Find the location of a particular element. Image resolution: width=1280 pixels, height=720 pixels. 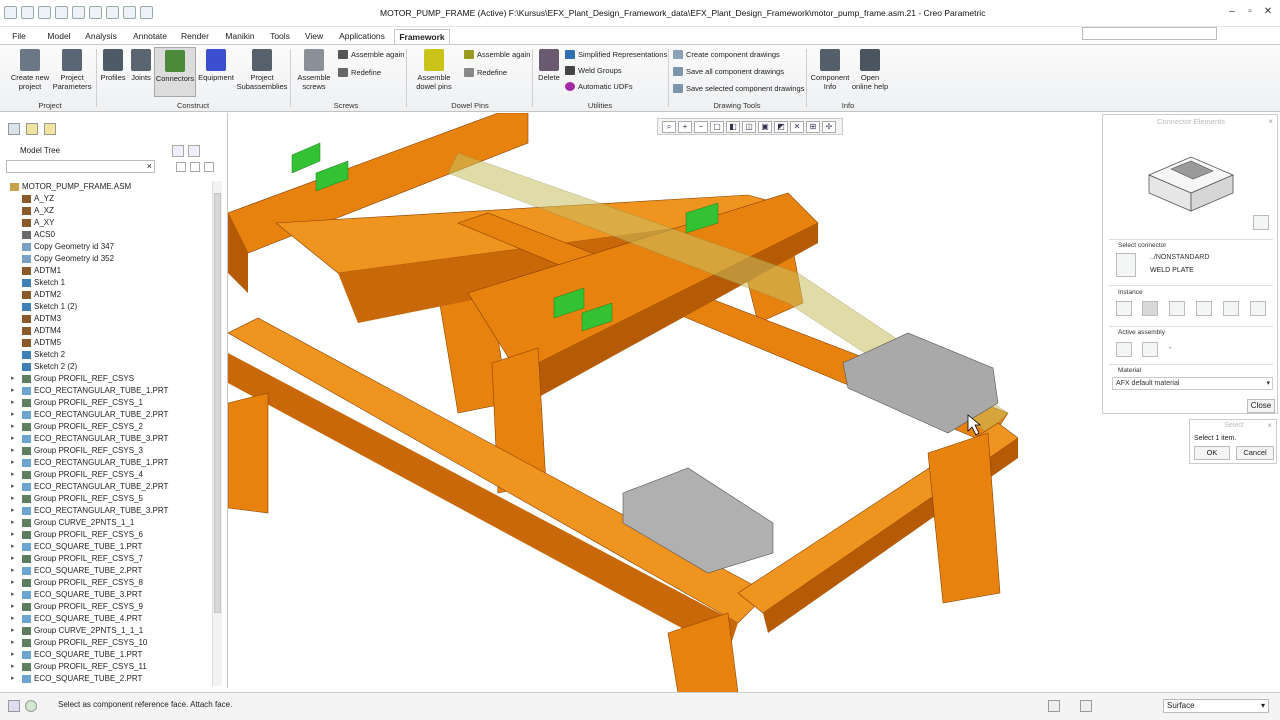

minimize-icon: – is located at coordinates (1232, 12).